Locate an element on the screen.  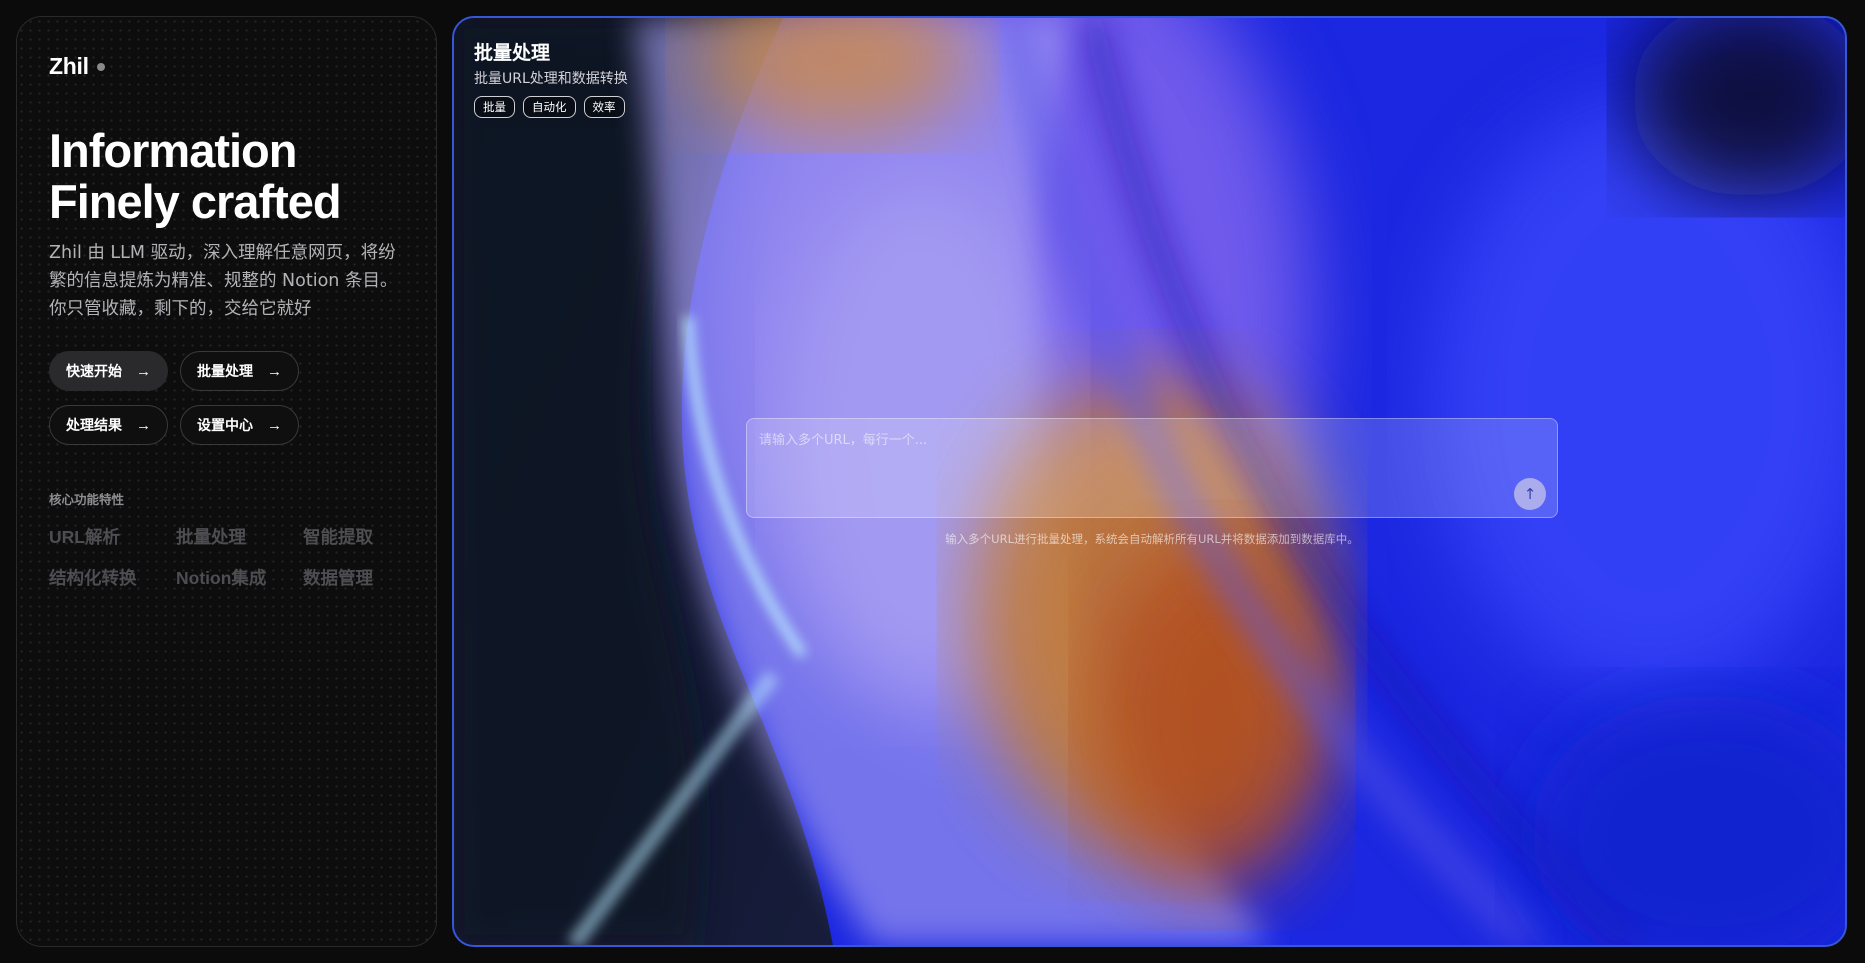
nav-row-2: 处理结果 → 设置中心 → is located at coordinates (226, 425).